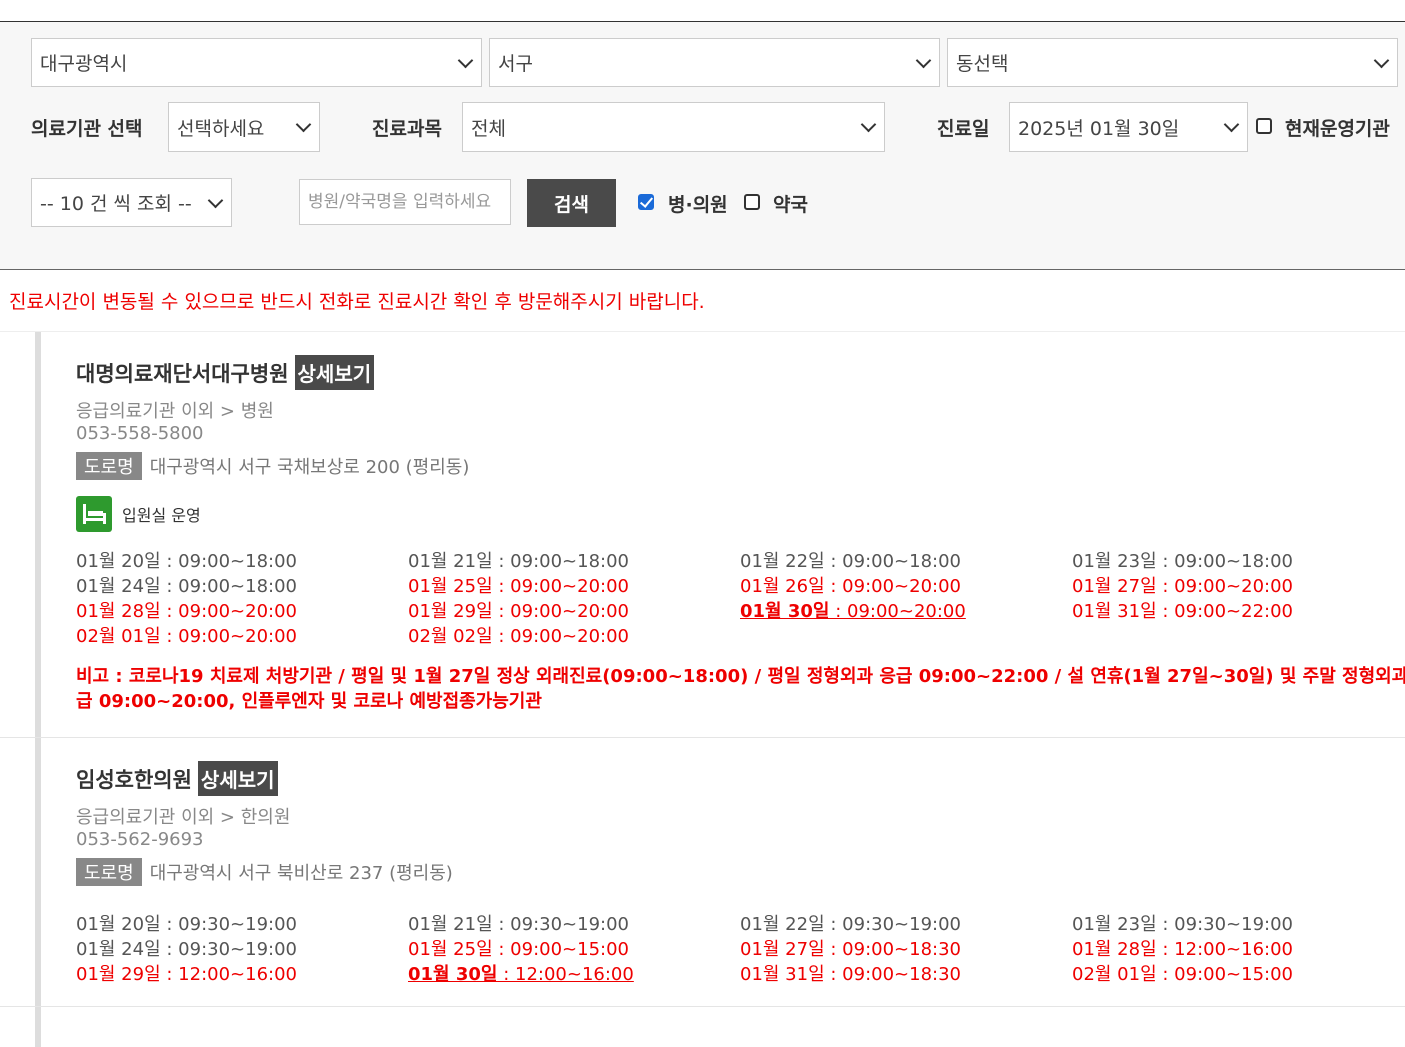 Image resolution: width=1405 pixels, height=1047 pixels. What do you see at coordinates (450, 636) in the screenshot?
I see `schedule-date: 02월 02일` at bounding box center [450, 636].